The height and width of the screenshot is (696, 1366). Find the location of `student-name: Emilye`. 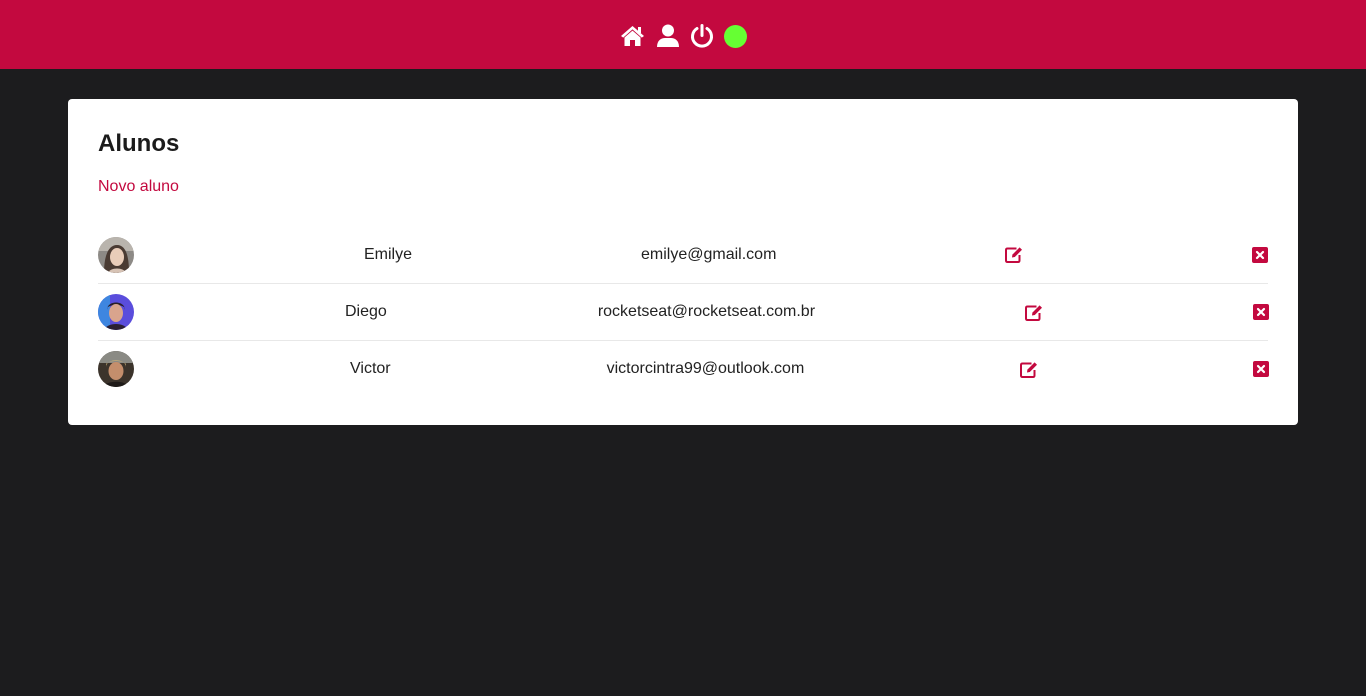

student-name: Emilye is located at coordinates (388, 254).